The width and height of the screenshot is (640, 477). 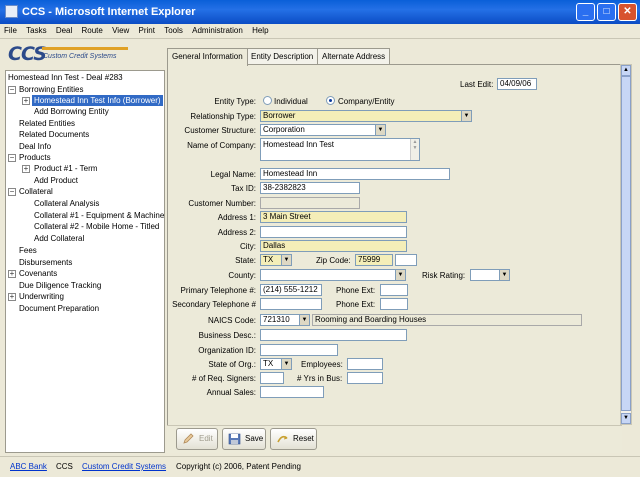 What do you see at coordinates (214, 304) in the screenshot?
I see `secondary-phone-label: Secondary Telephone #` at bounding box center [214, 304].